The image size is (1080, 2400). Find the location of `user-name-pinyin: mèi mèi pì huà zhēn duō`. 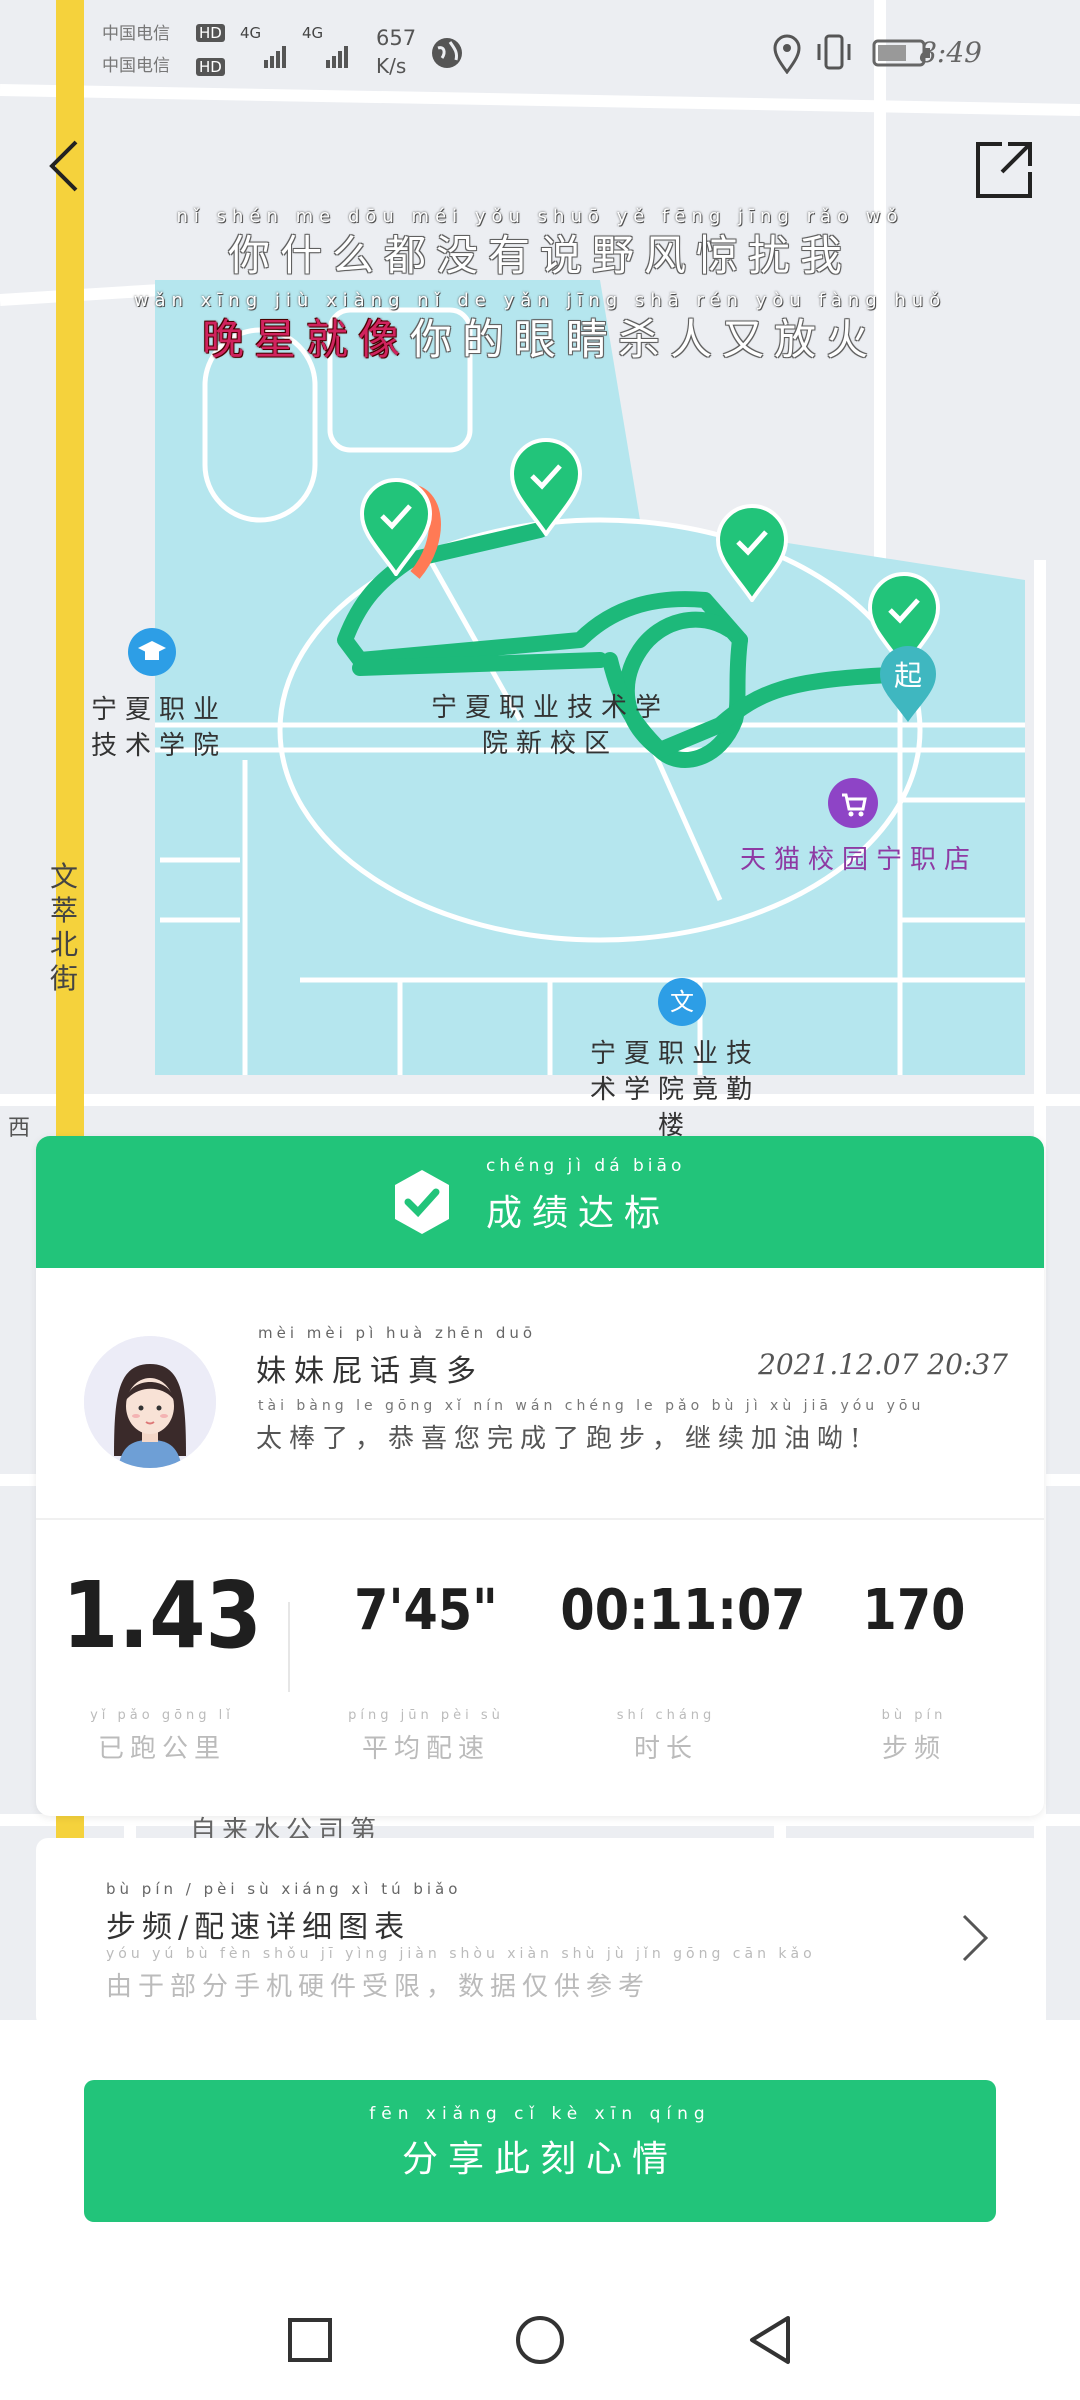

user-name-pinyin: mèi mèi pì huà zhēn duō is located at coordinates (397, 1333).